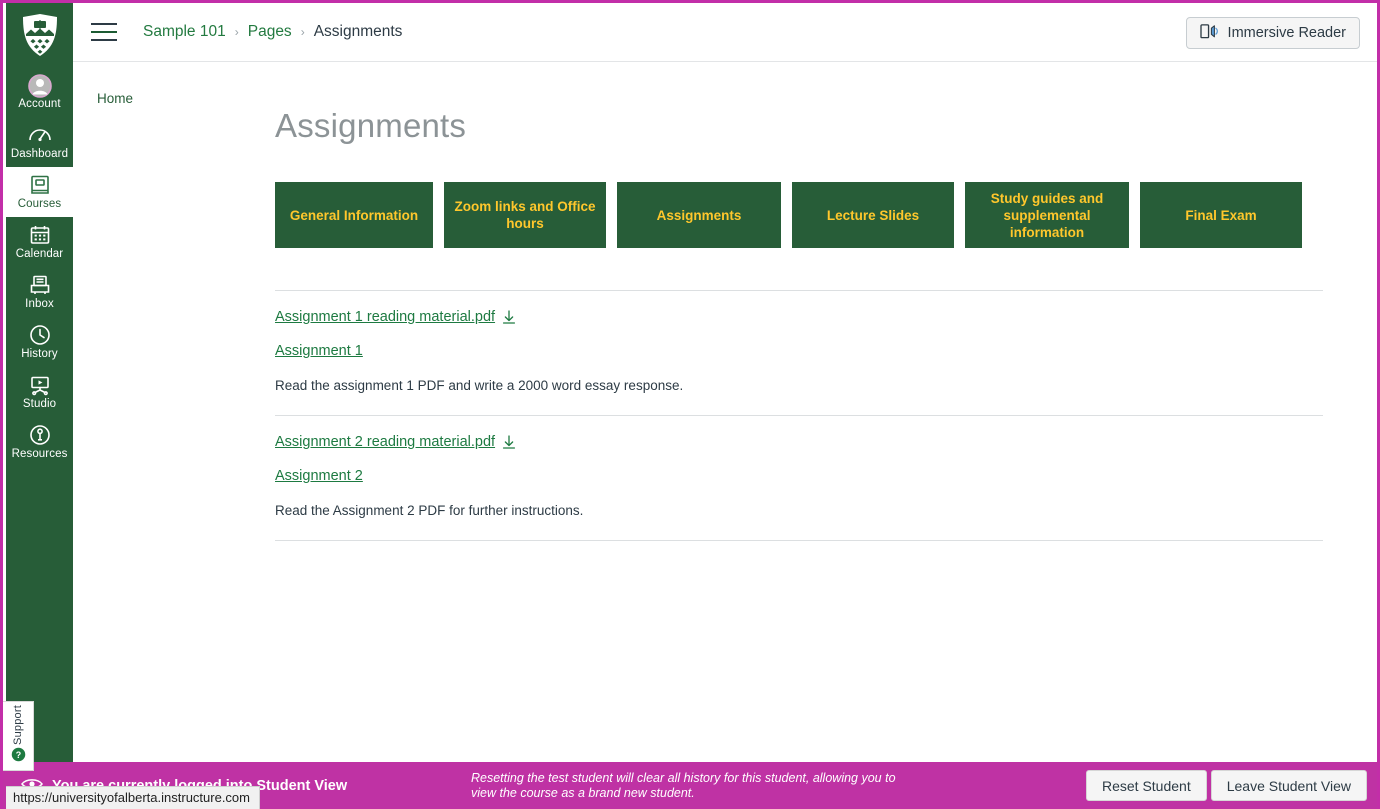  I want to click on page-title: Assignments, so click(371, 125).